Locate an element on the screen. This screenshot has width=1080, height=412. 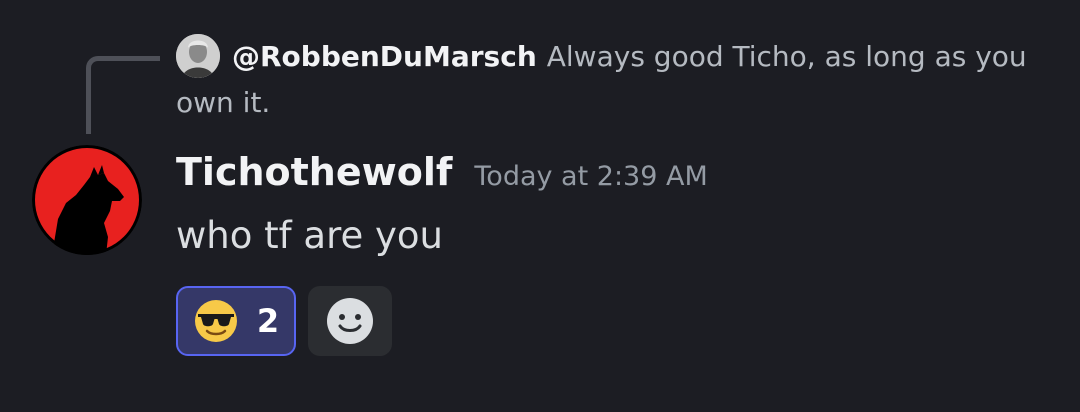
message-content: who tf are you is located at coordinates (309, 235).